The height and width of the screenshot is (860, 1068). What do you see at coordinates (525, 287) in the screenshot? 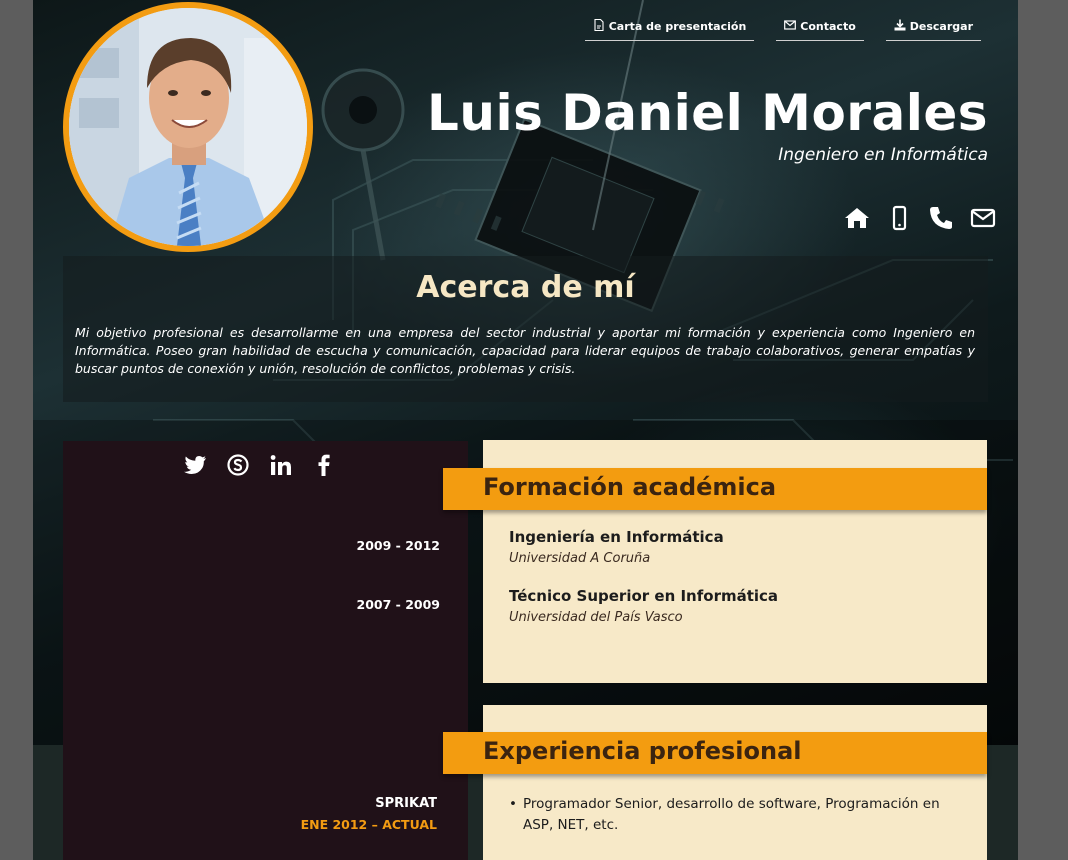
I see `about-title: Acerca de mí` at bounding box center [525, 287].